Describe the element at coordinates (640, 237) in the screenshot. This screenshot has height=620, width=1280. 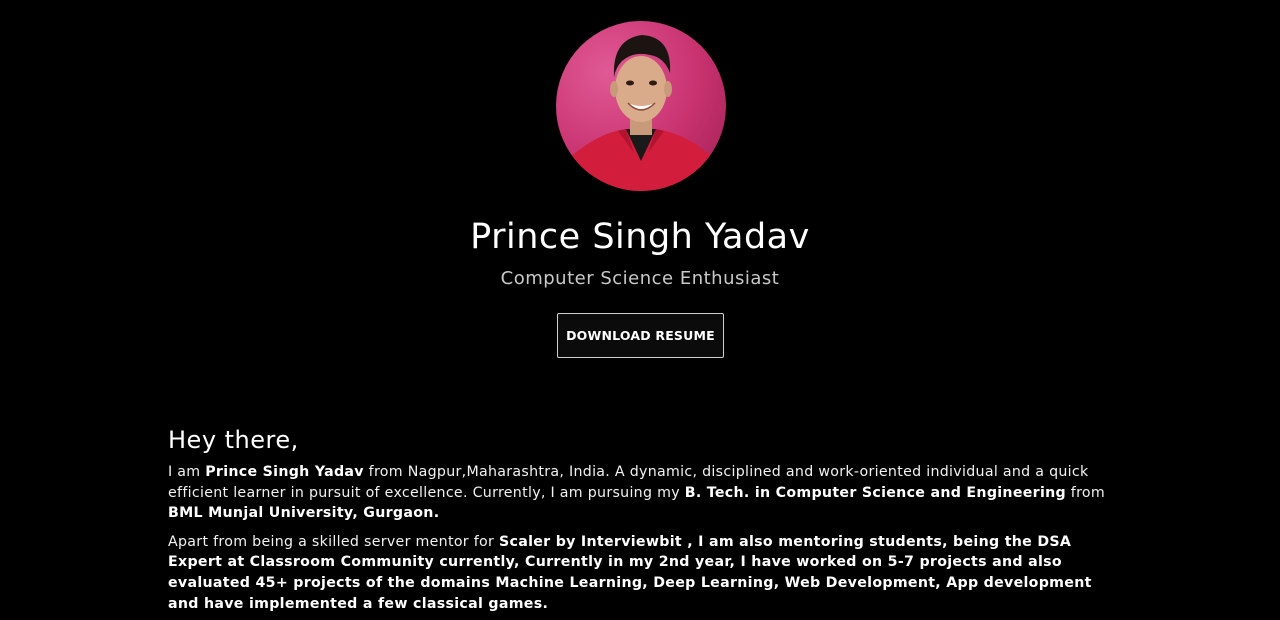
I see `profile-name: Prince Singh Yadav` at that location.